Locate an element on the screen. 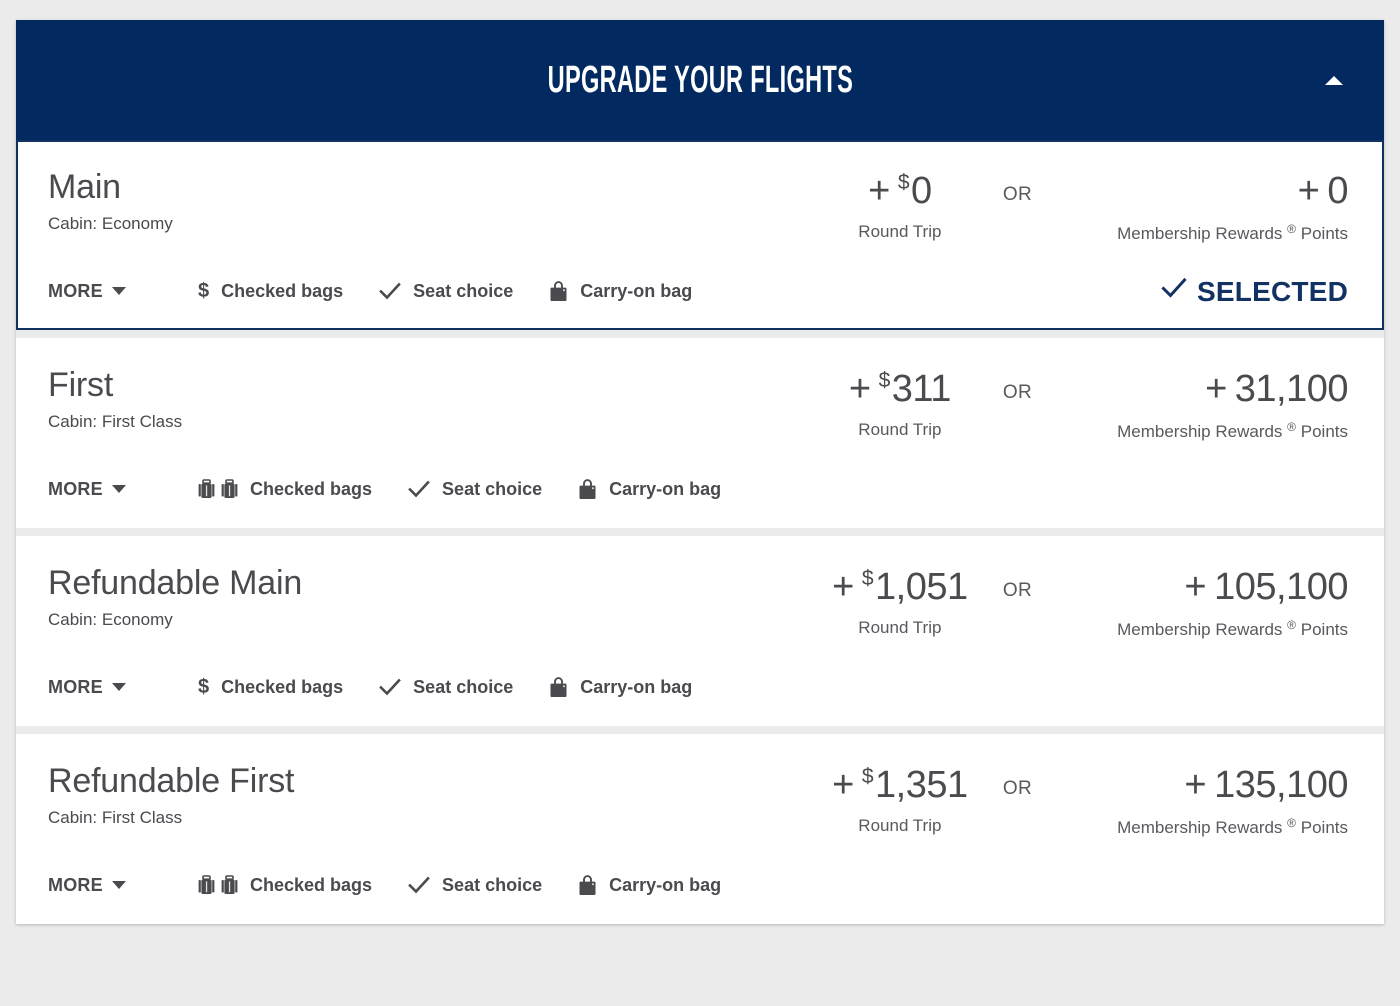  cash-amount: + $311 is located at coordinates (900, 389).